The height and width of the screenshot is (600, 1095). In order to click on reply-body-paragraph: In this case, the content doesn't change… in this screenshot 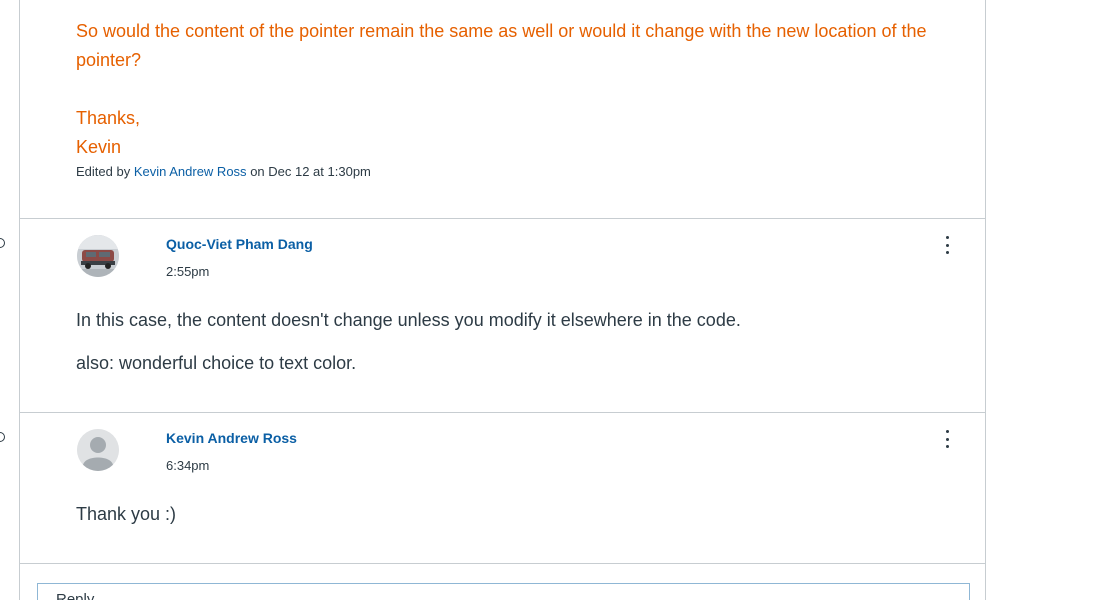, I will do `click(408, 320)`.